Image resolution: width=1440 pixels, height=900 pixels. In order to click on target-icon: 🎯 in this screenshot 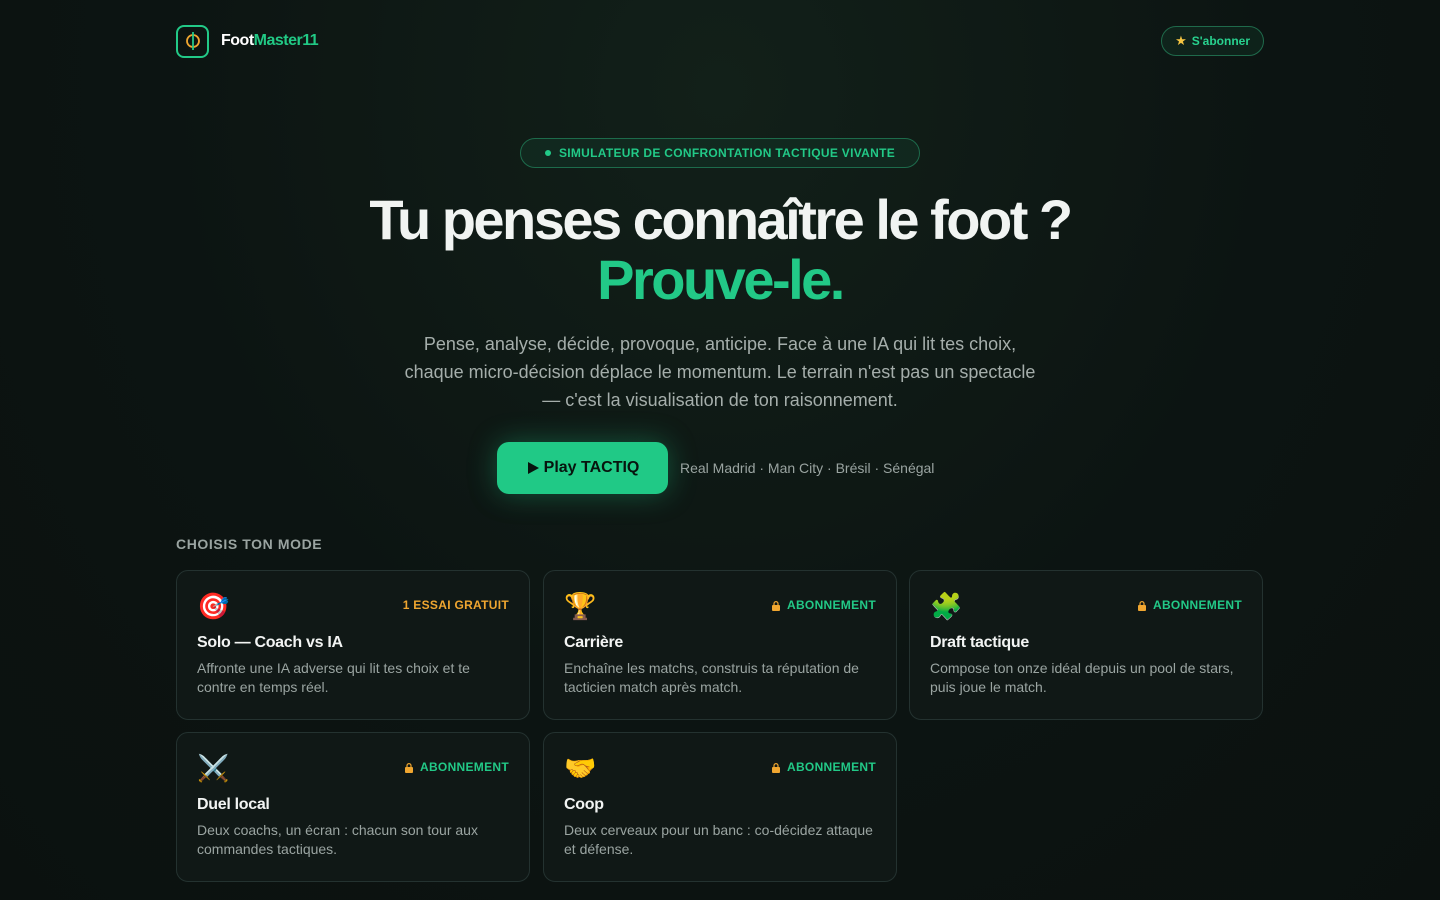, I will do `click(213, 606)`.